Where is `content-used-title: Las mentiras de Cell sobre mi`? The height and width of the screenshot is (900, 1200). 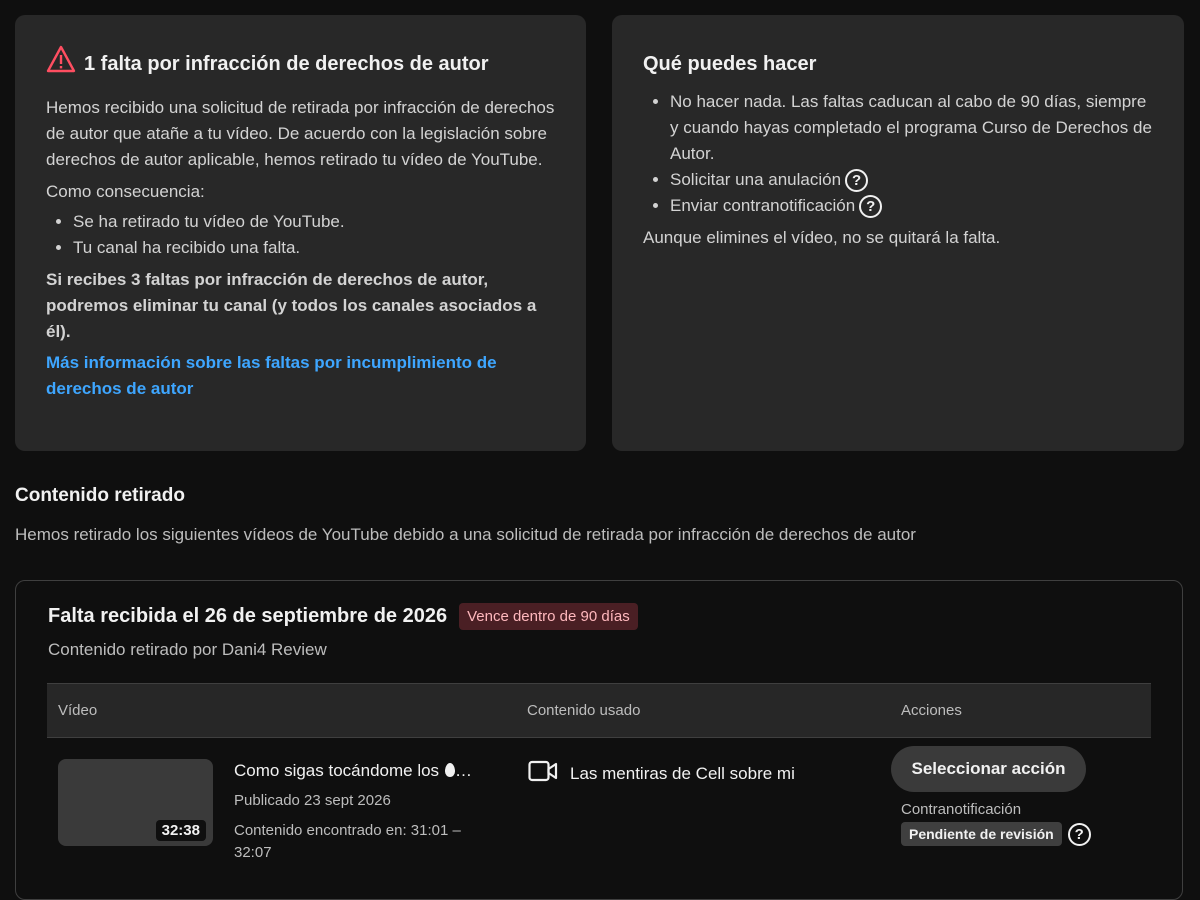
content-used-title: Las mentiras de Cell sobre mi is located at coordinates (682, 773).